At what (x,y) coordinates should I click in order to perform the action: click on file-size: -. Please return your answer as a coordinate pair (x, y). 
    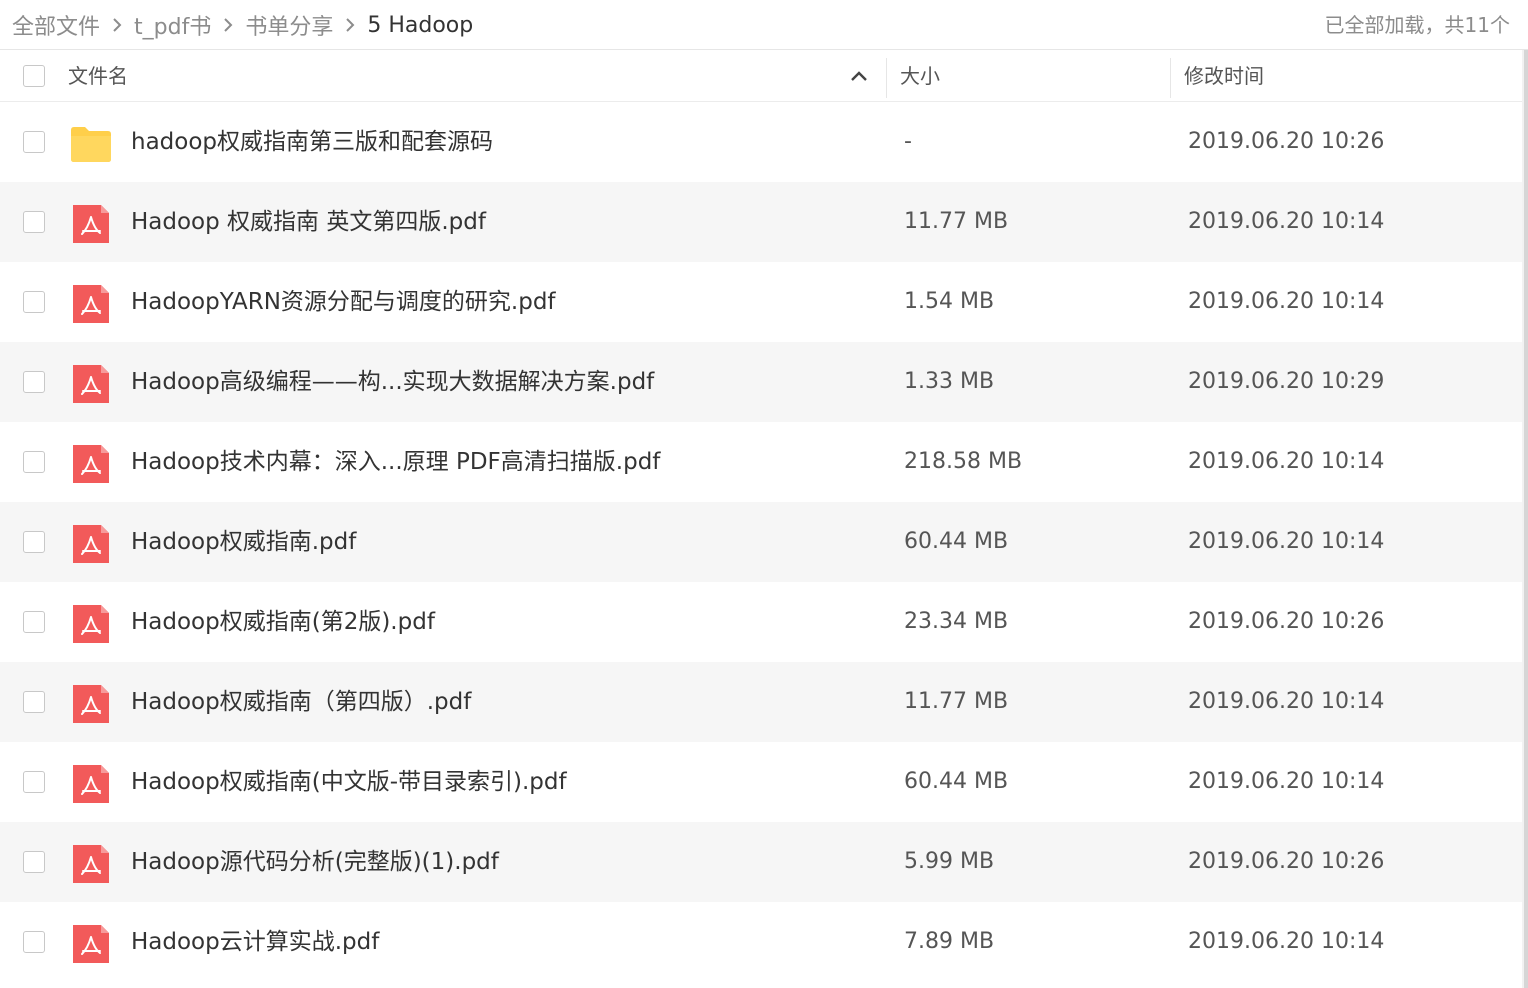
    Looking at the image, I should click on (908, 141).